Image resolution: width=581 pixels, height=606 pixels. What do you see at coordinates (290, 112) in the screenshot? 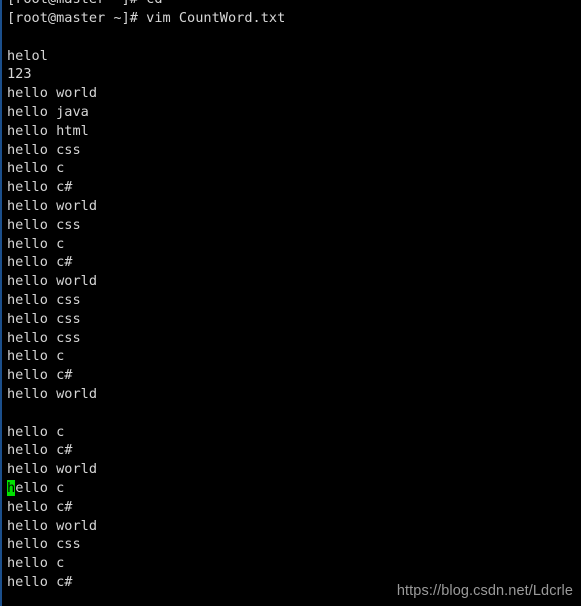
I see `terminal-line: hello java` at bounding box center [290, 112].